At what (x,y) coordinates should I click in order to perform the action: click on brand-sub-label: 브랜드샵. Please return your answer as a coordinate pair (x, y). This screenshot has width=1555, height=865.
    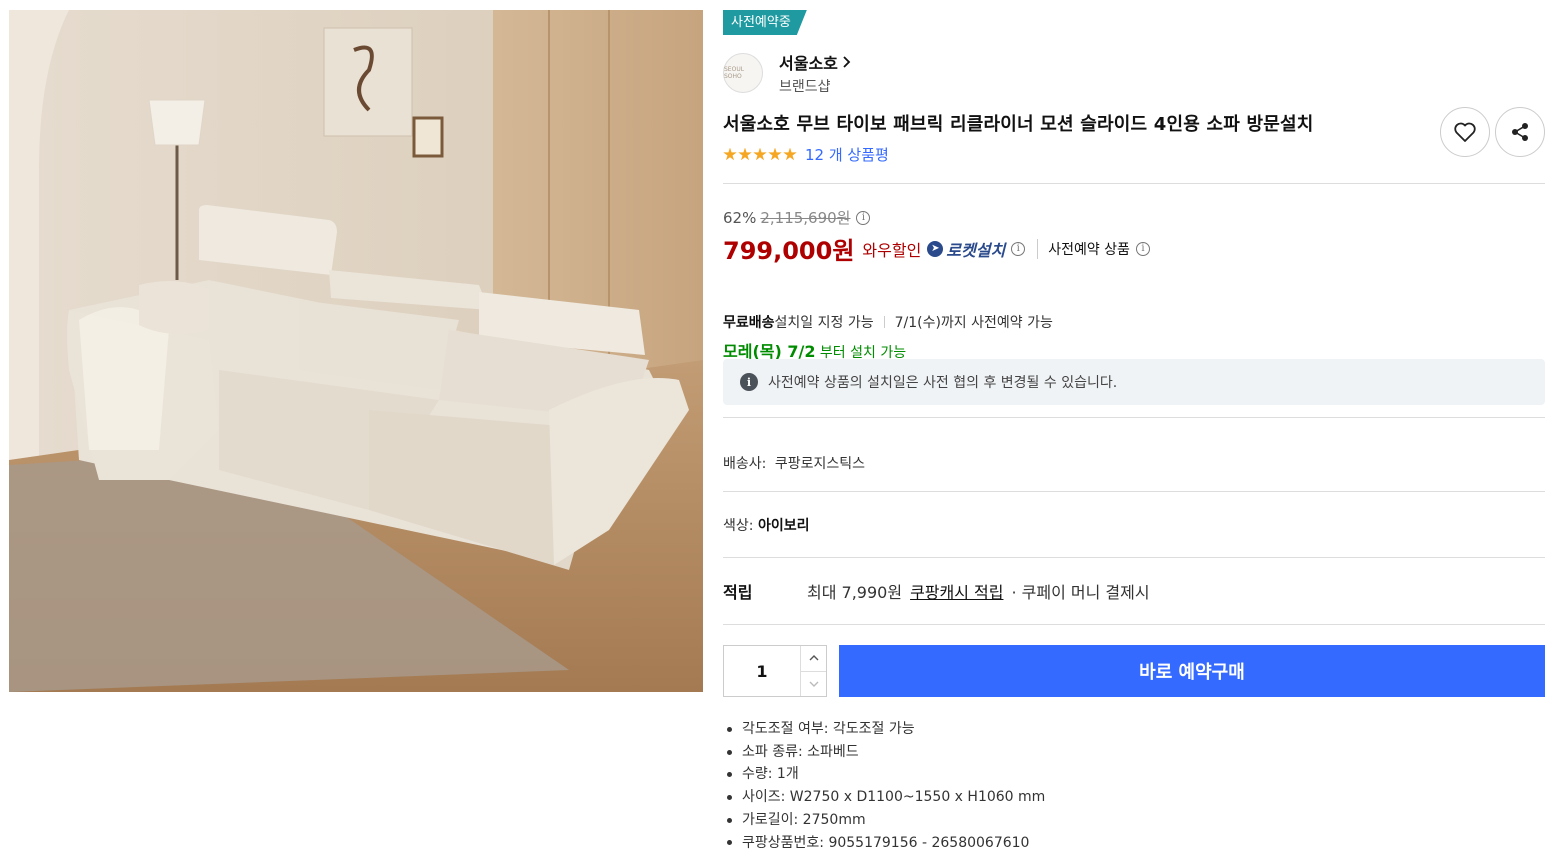
    Looking at the image, I should click on (805, 87).